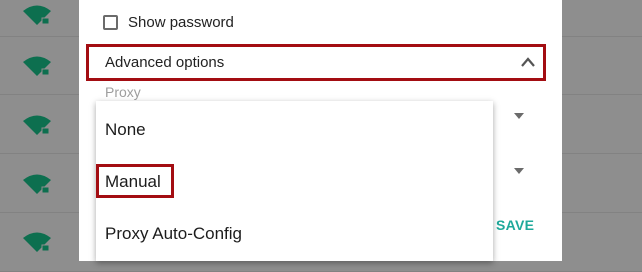 This screenshot has width=642, height=272. What do you see at coordinates (316, 62) in the screenshot?
I see `advanced-options-toggle: Advanced options` at bounding box center [316, 62].